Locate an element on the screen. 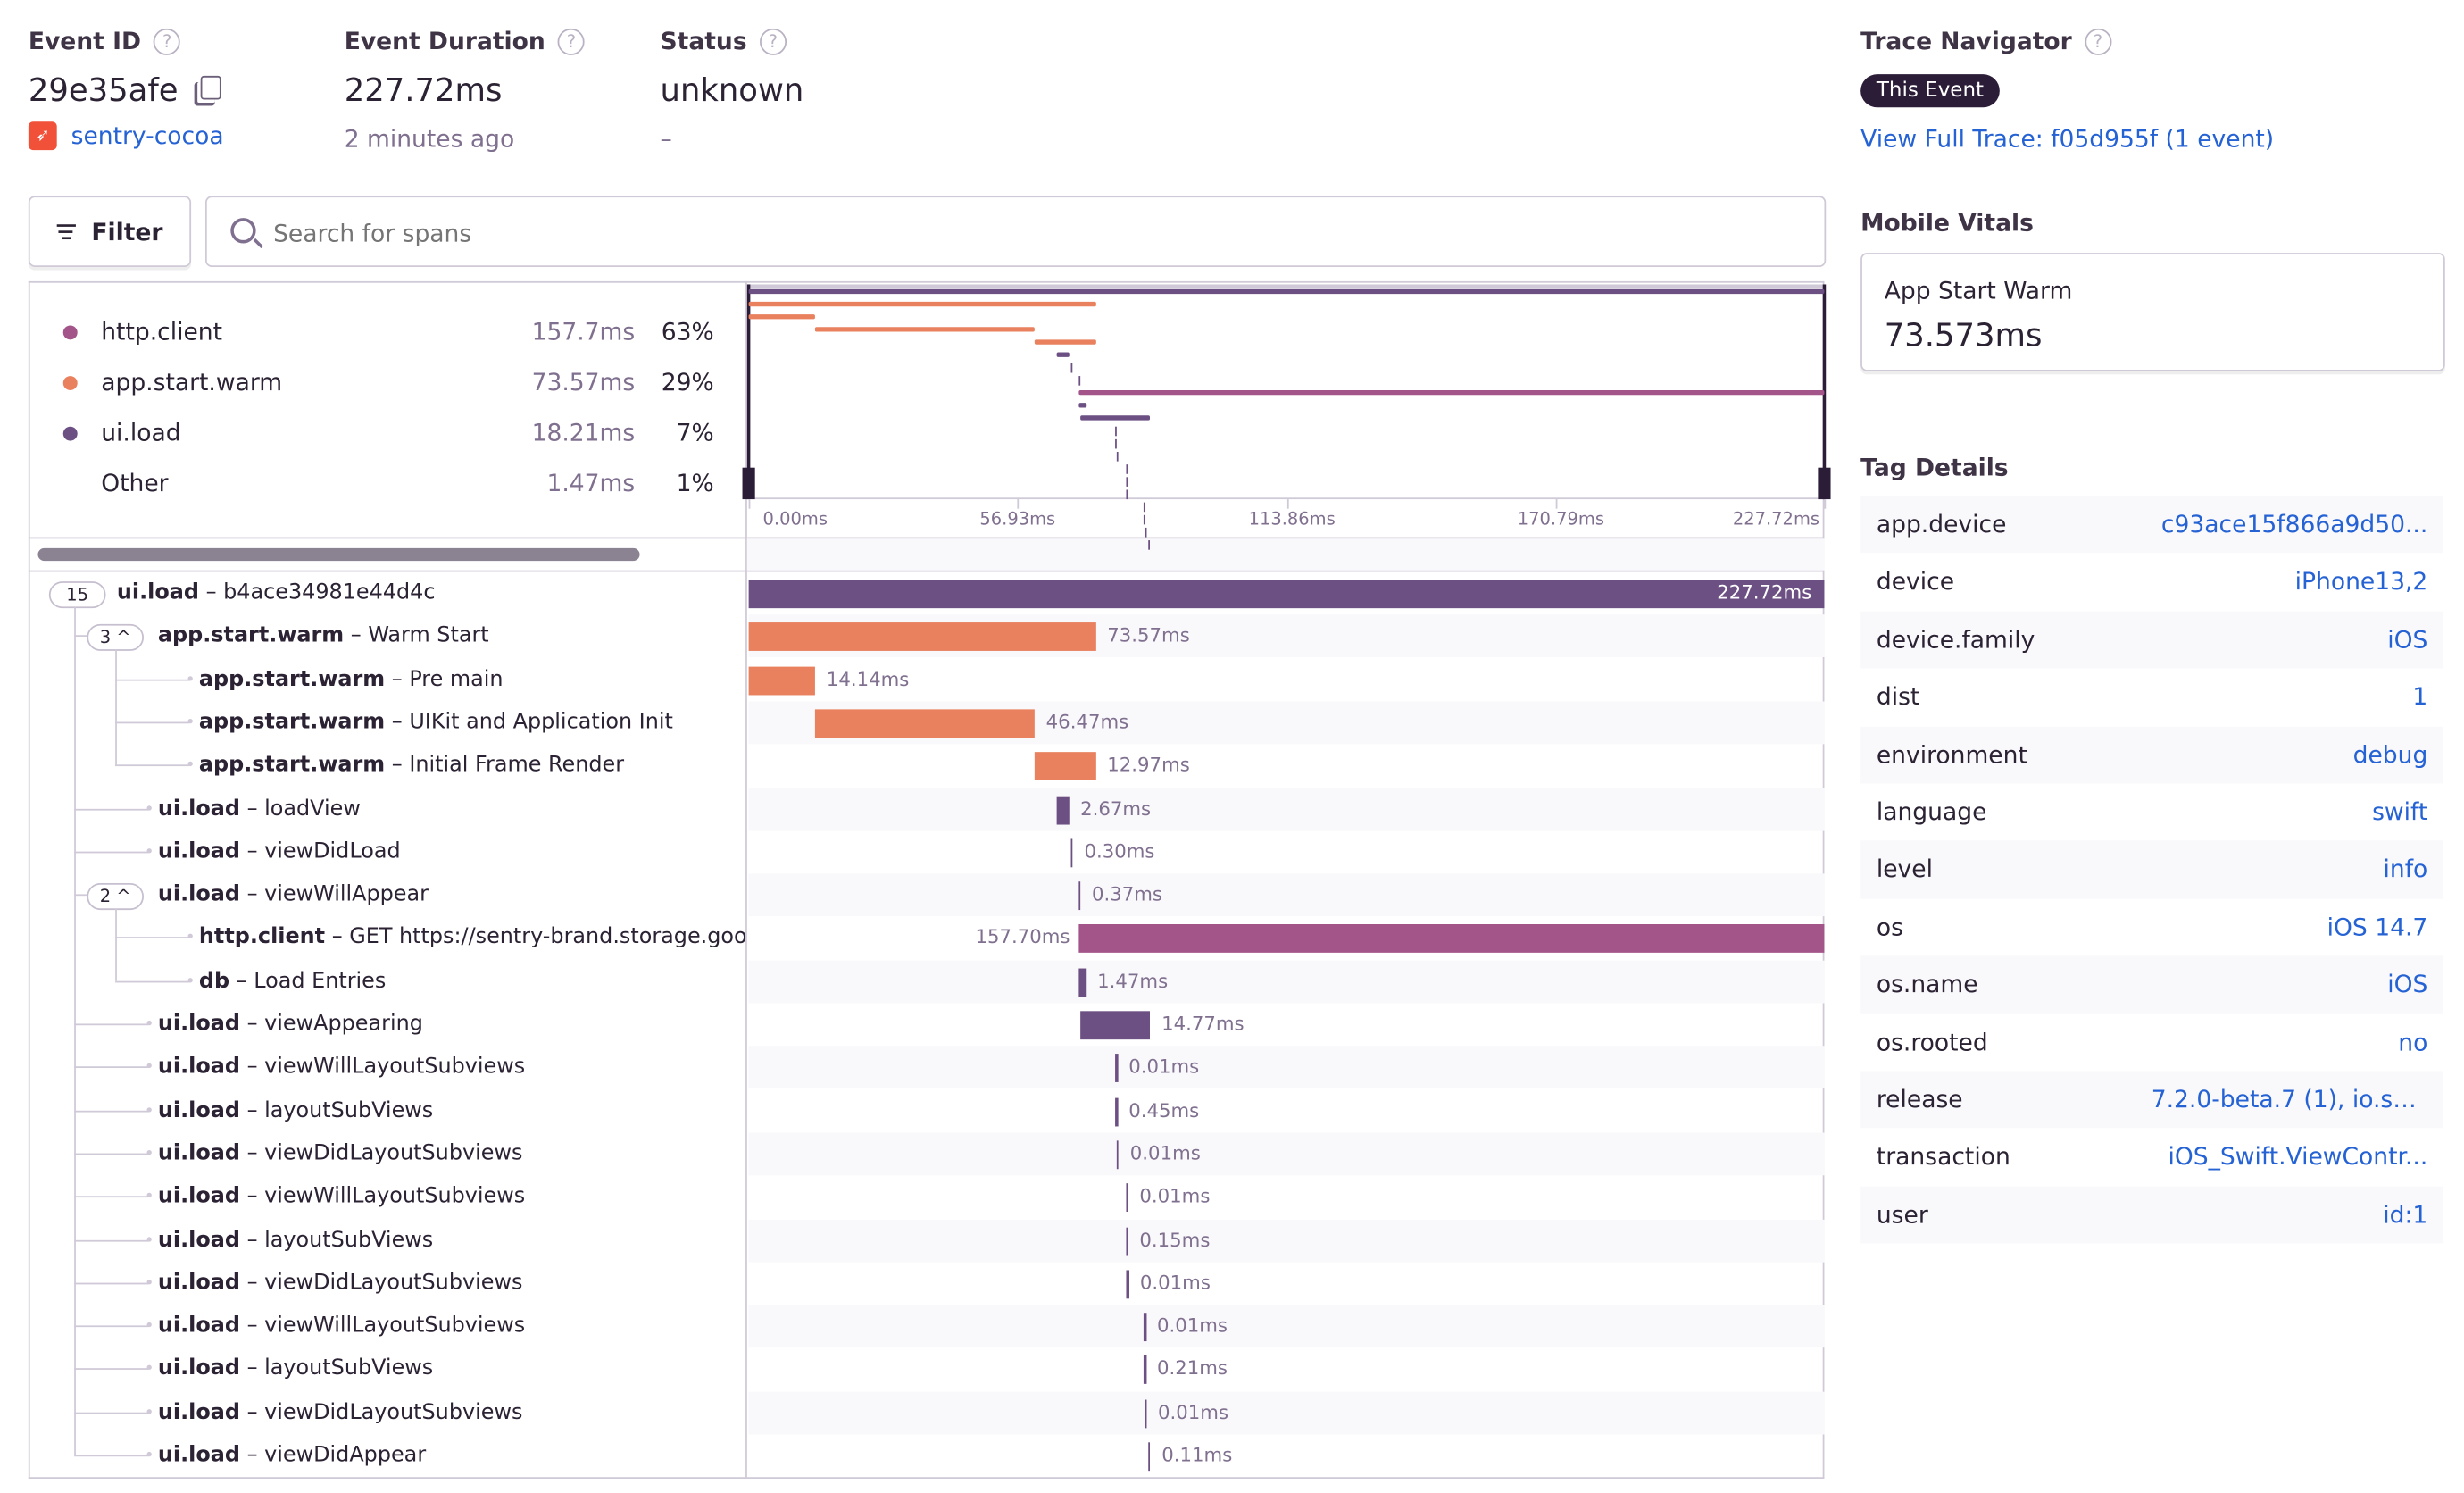 This screenshot has height=1493, width=2464. legend-op: ui.load is located at coordinates (289, 433).